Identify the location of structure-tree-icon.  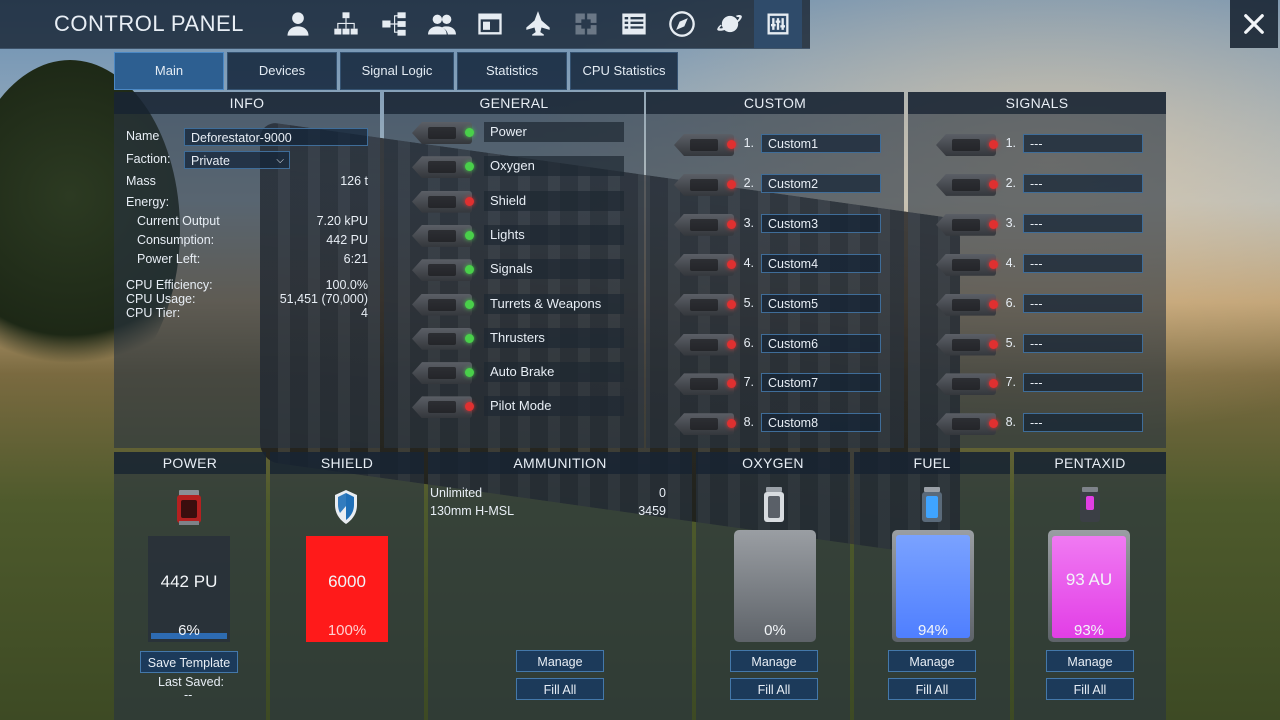
(394, 24).